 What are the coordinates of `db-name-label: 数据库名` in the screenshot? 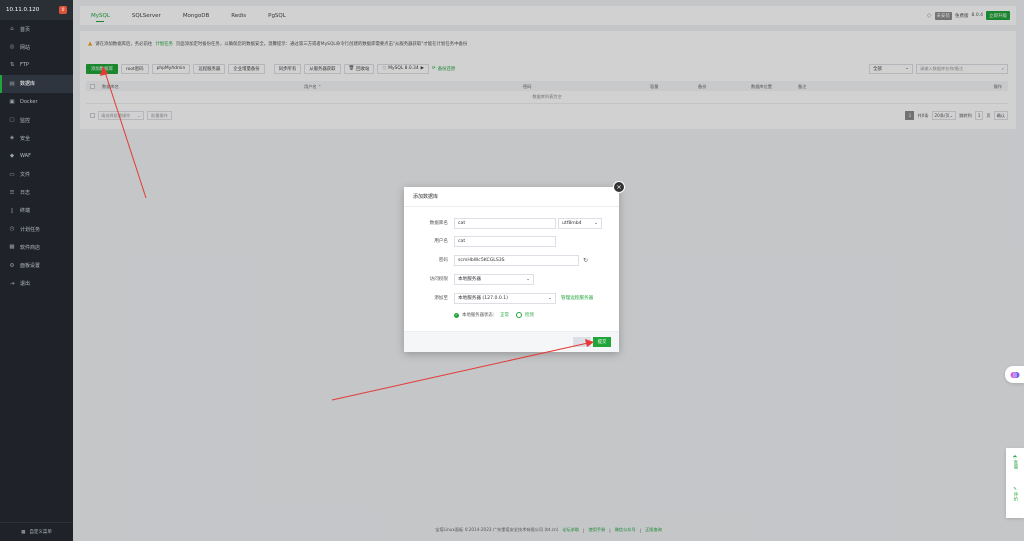 It's located at (438, 223).